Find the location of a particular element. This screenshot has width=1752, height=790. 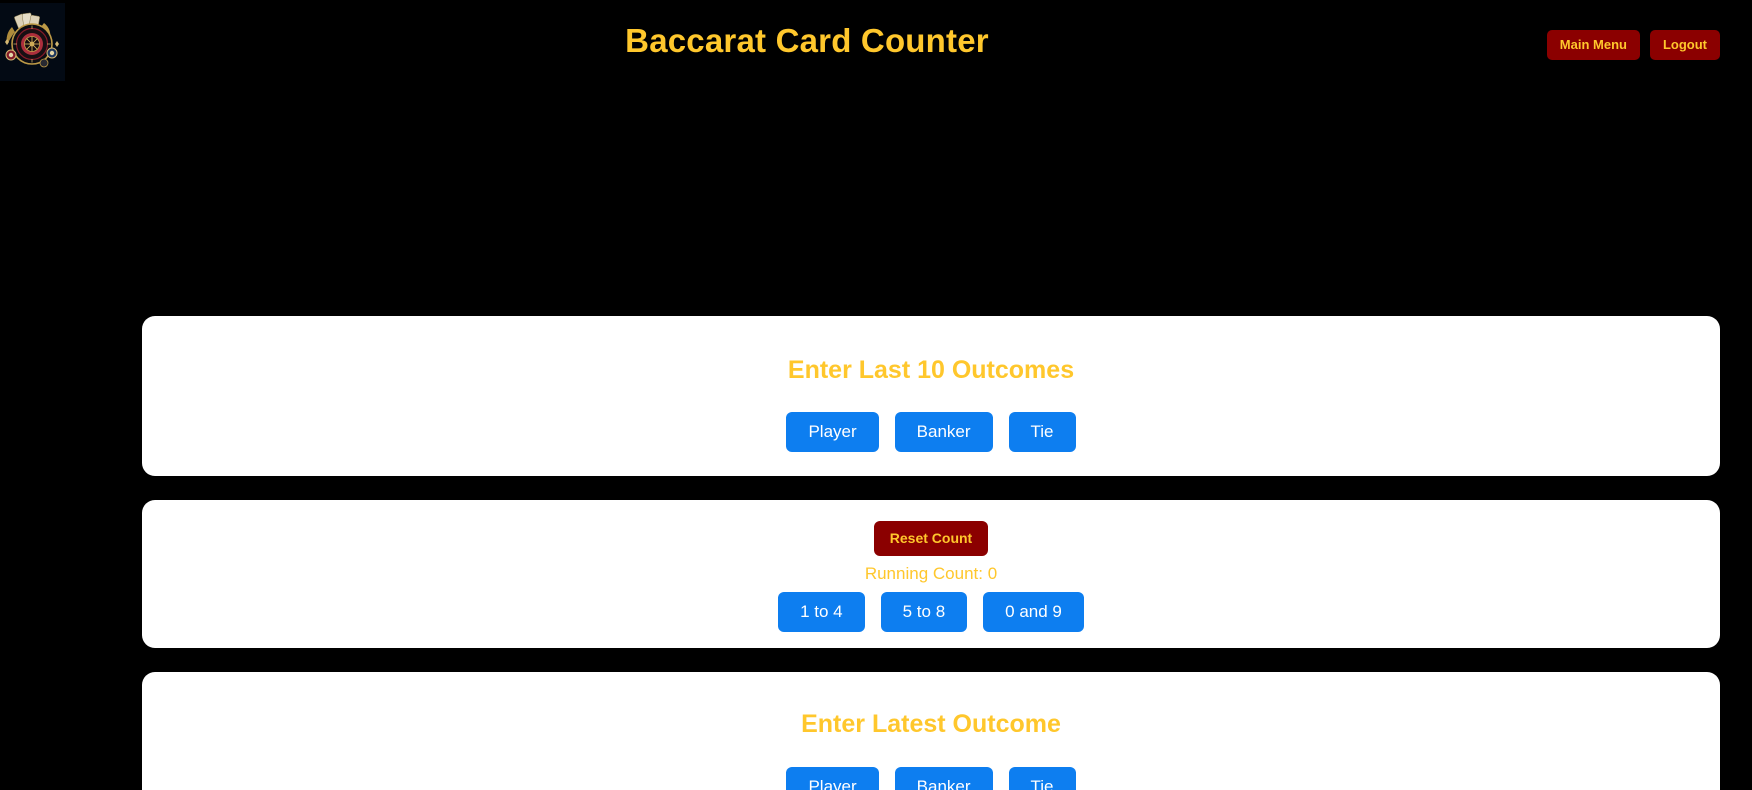

last-outcomes-title: Enter Last 10 Outcomes is located at coordinates (931, 370).